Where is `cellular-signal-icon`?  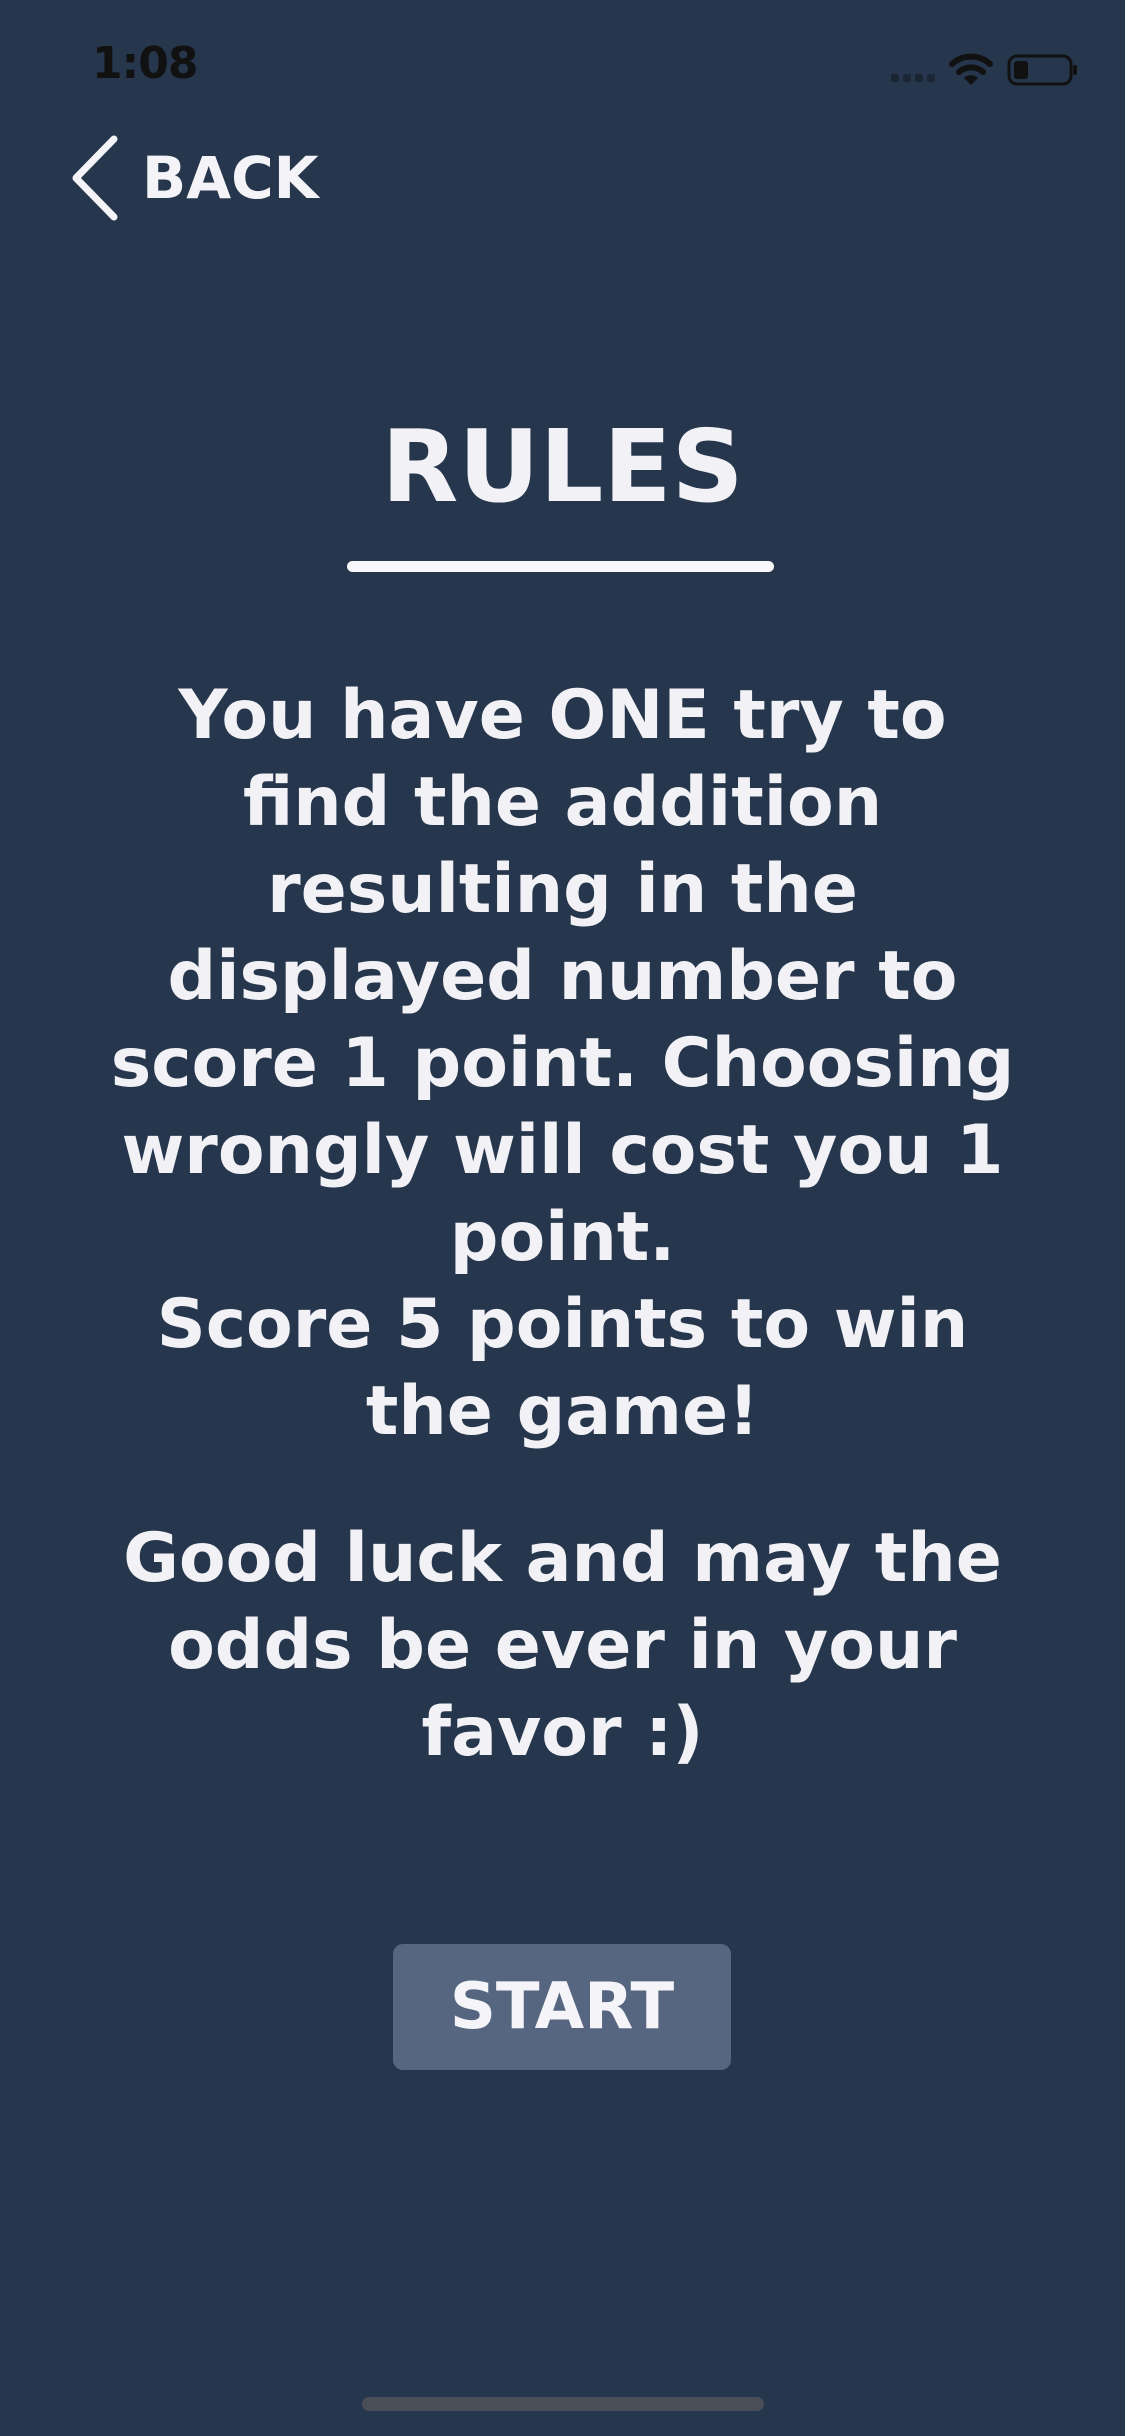 cellular-signal-icon is located at coordinates (913, 70).